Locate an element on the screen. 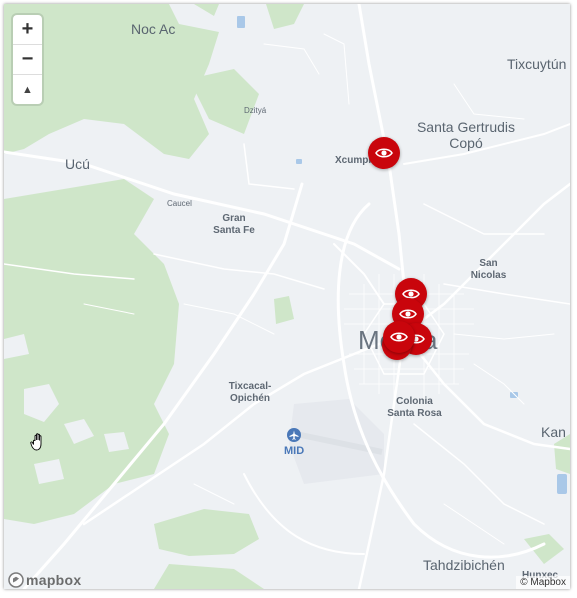 The image size is (577, 598). mapbox-icon is located at coordinates (16, 580).